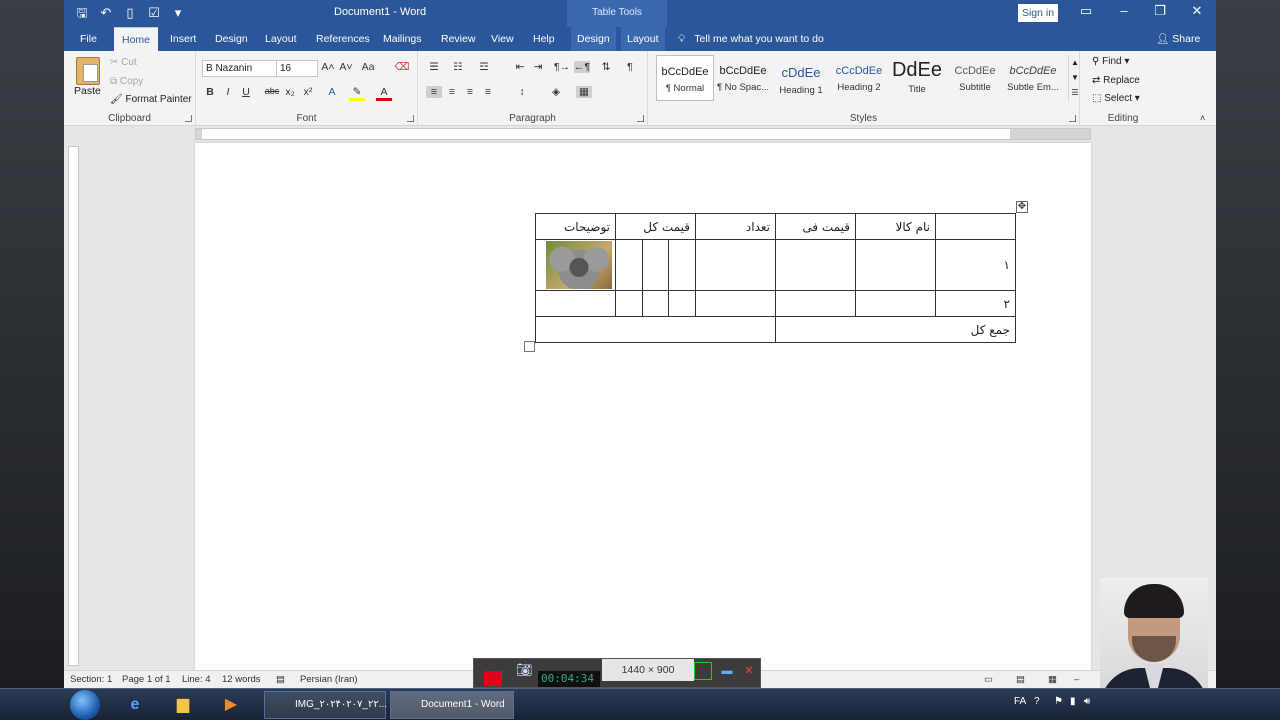 The width and height of the screenshot is (1280, 720). Describe the element at coordinates (529, 346) in the screenshot. I see `table-resize-handle-icon` at that location.